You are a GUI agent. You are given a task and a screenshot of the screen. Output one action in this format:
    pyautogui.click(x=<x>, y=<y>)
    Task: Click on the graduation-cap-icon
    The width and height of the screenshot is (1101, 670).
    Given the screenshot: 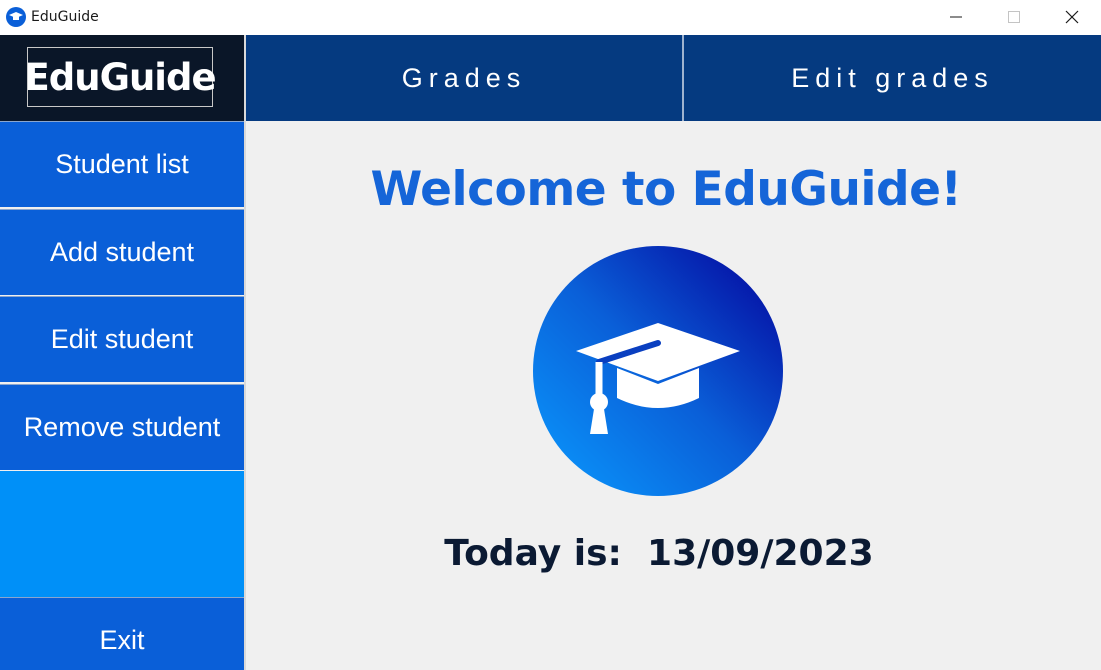 What is the action you would take?
    pyautogui.click(x=658, y=371)
    